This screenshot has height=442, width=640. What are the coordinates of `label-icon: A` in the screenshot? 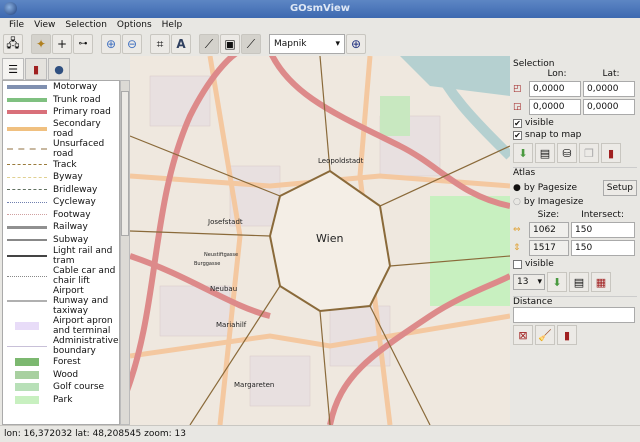 It's located at (181, 44).